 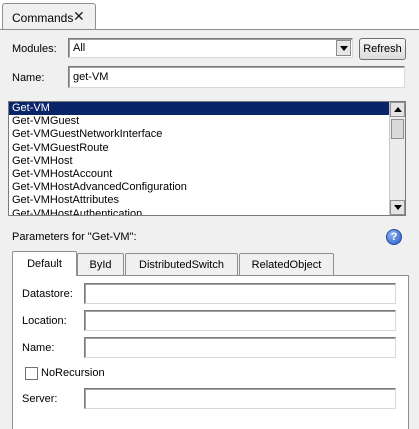 What do you see at coordinates (44, 263) in the screenshot?
I see `tab-default: Default` at bounding box center [44, 263].